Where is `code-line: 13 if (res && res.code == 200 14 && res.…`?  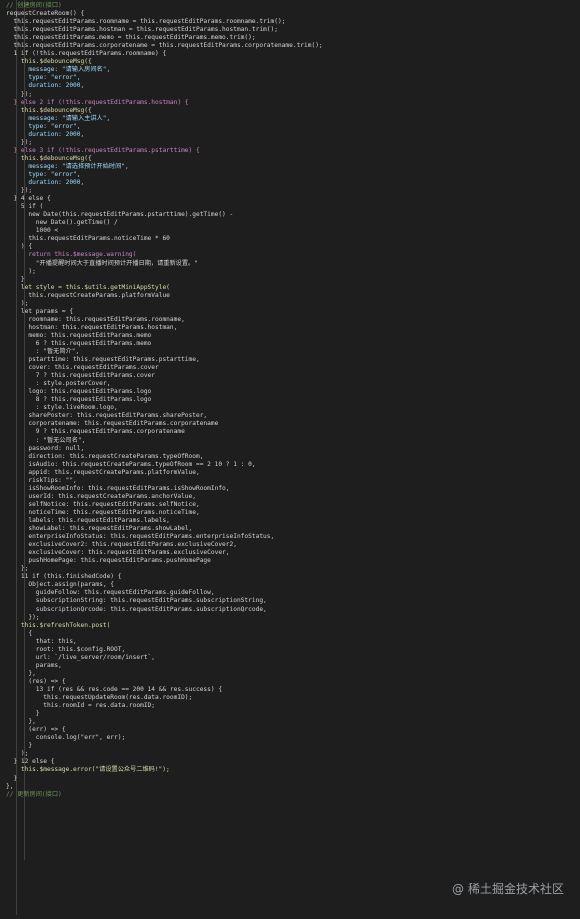 code-line: 13 if (res && res.code == 200 14 && res.… is located at coordinates (293, 690).